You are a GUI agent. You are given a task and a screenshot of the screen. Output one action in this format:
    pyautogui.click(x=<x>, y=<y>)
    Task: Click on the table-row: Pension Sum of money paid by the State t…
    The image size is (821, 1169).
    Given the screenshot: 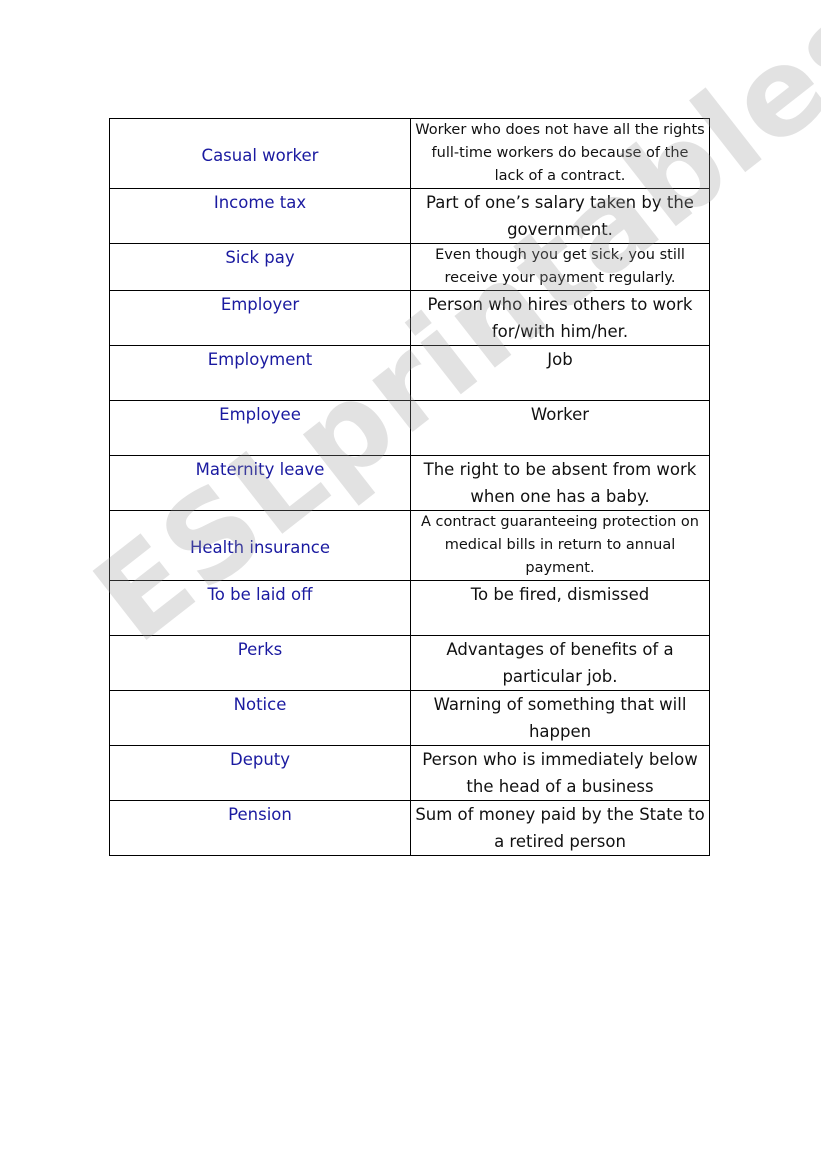 What is the action you would take?
    pyautogui.click(x=409, y=828)
    